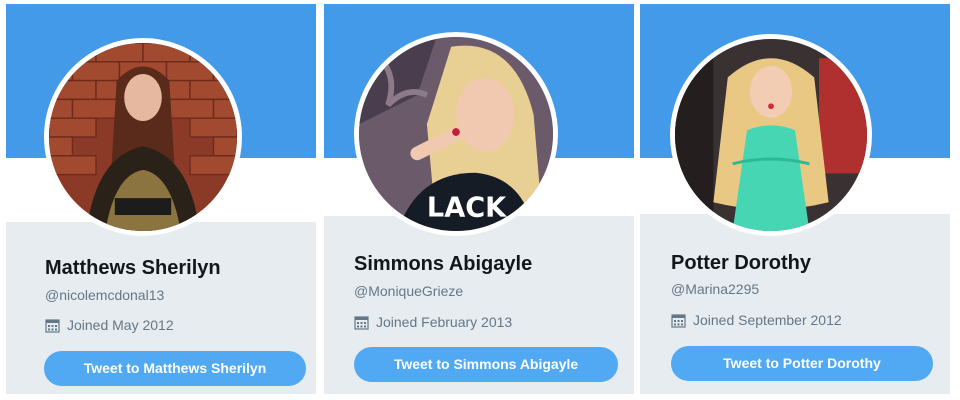  Describe the element at coordinates (802, 363) in the screenshot. I see `tweet-to-button: Tweet to Potter Dorothy` at that location.